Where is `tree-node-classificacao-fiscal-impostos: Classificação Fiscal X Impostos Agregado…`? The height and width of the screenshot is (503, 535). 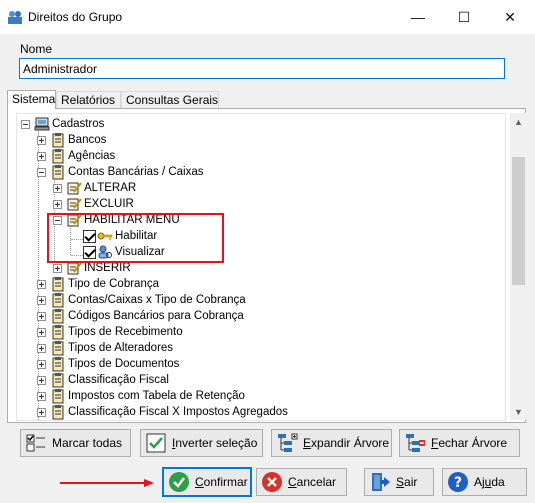
tree-node-classificacao-fiscal-impostos: Classificação Fiscal X Impostos Agregado… is located at coordinates (162, 412).